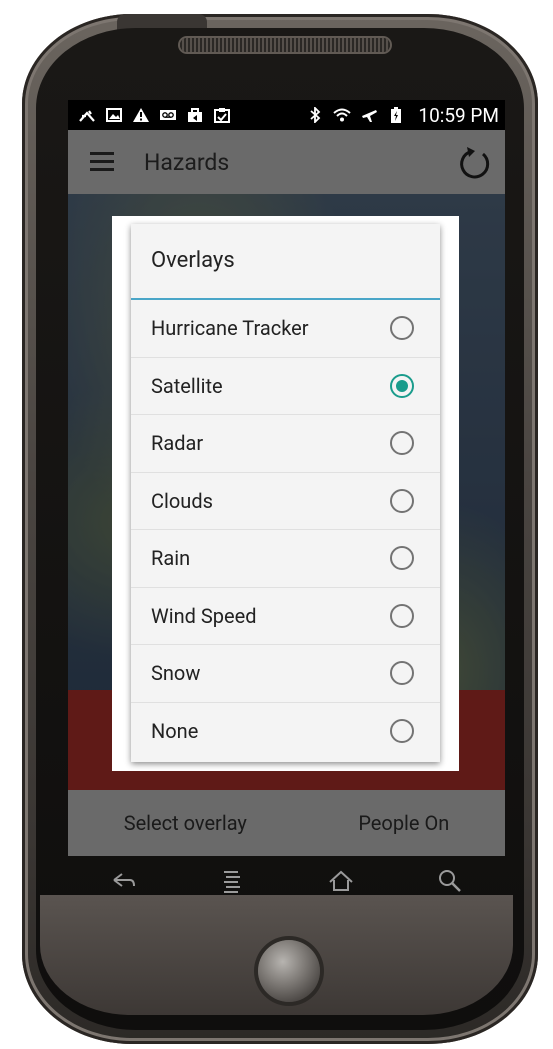 Image resolution: width=553 pixels, height=1049 pixels. What do you see at coordinates (403, 823) in the screenshot?
I see `people-toggle-button: People On` at bounding box center [403, 823].